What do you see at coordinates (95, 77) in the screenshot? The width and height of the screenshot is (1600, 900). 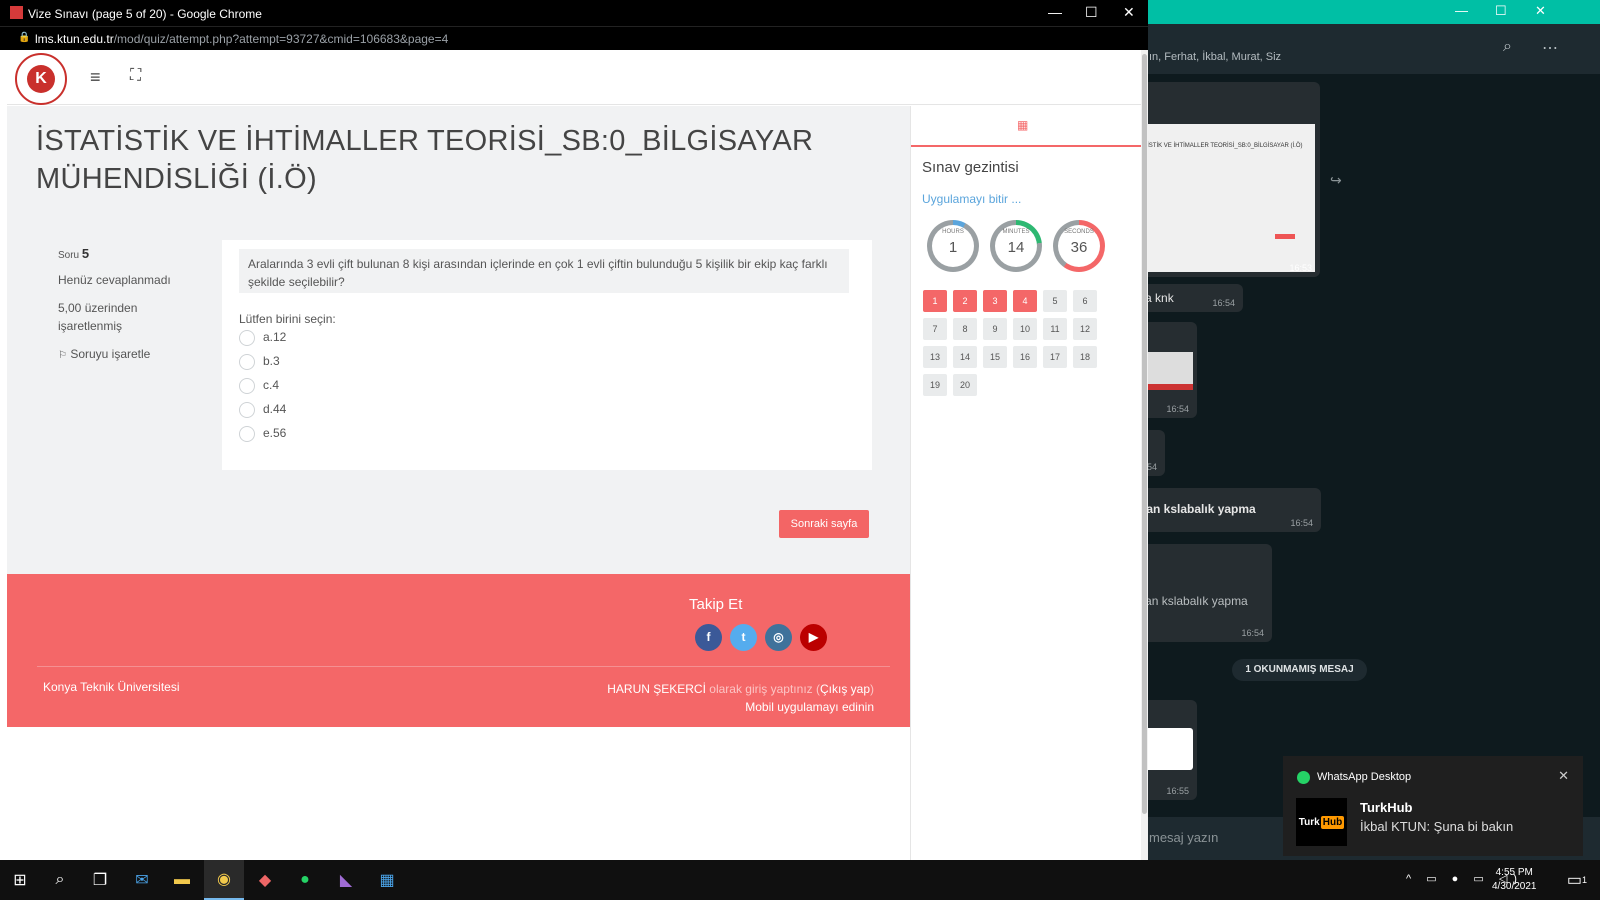 I see `hamburger-menu-icon: ≡` at bounding box center [95, 77].